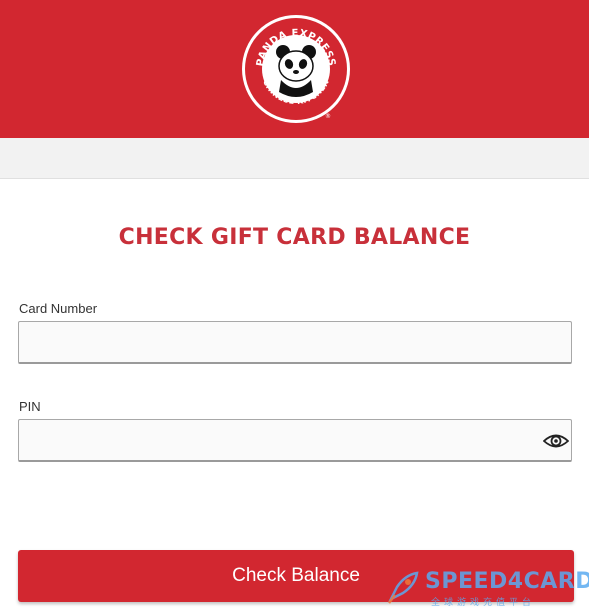  What do you see at coordinates (556, 441) in the screenshot?
I see `eye-icon` at bounding box center [556, 441].